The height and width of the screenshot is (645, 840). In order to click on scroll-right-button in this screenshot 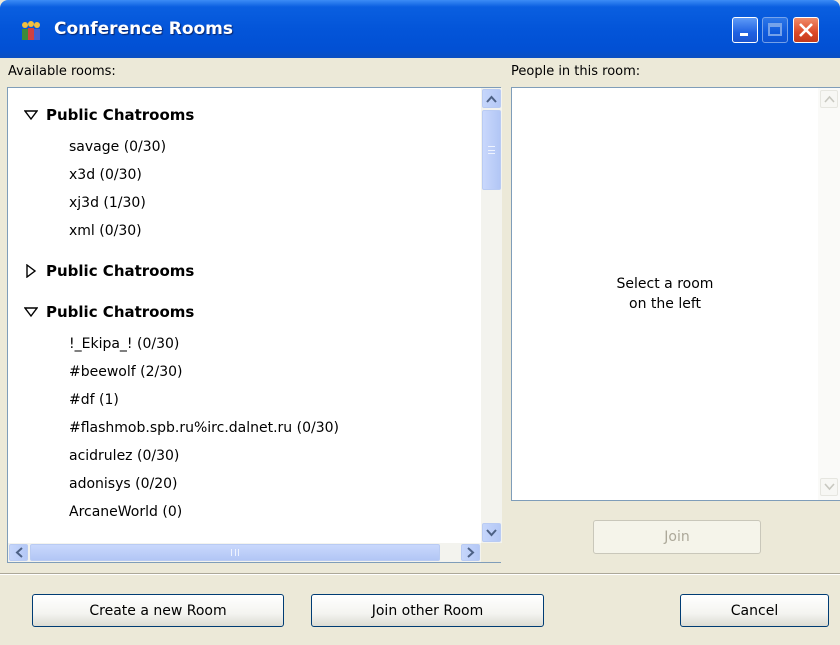, I will do `click(470, 552)`.